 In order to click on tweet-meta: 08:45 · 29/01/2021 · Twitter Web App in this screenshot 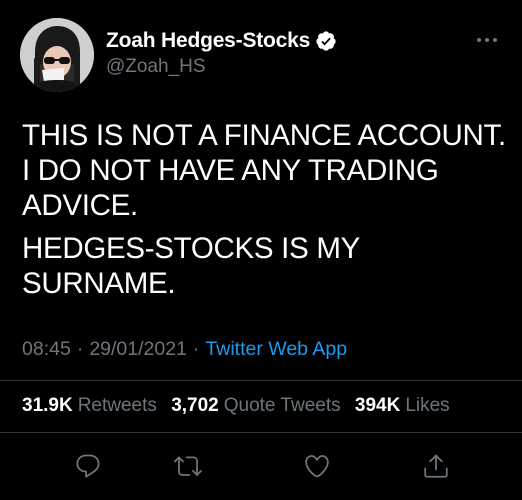, I will do `click(184, 349)`.